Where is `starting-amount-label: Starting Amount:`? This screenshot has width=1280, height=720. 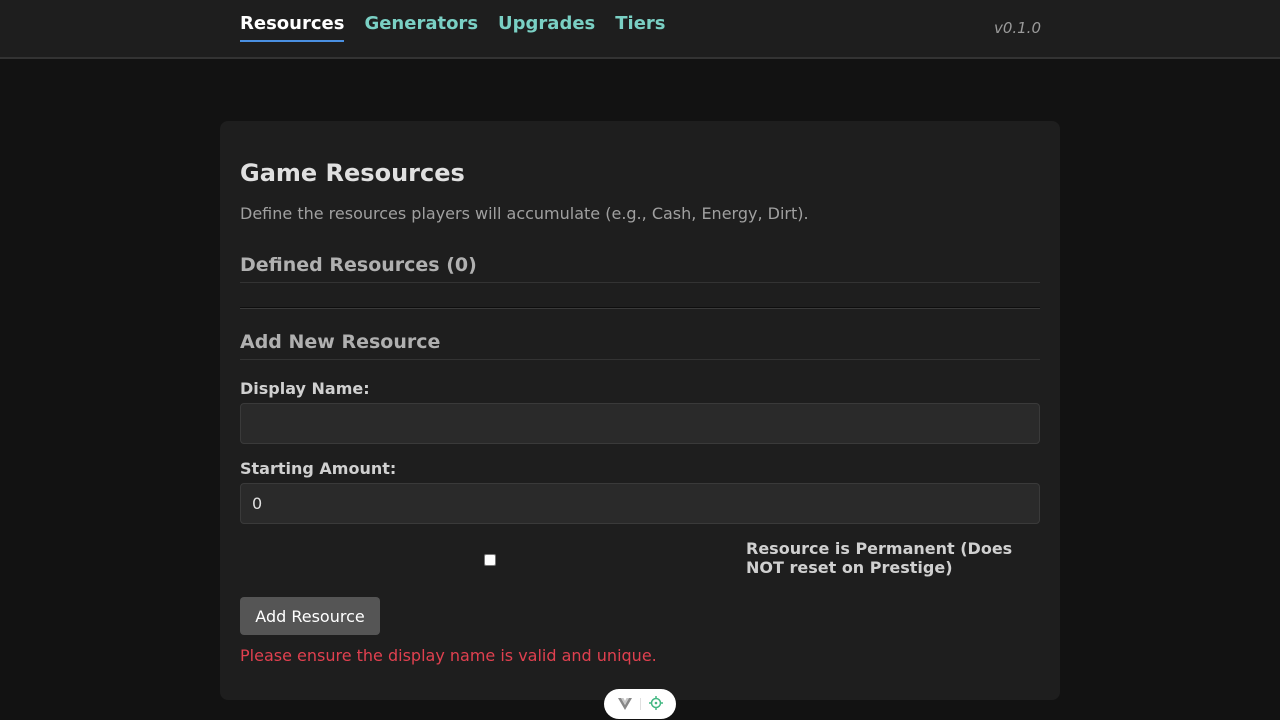
starting-amount-label: Starting Amount: is located at coordinates (318, 468).